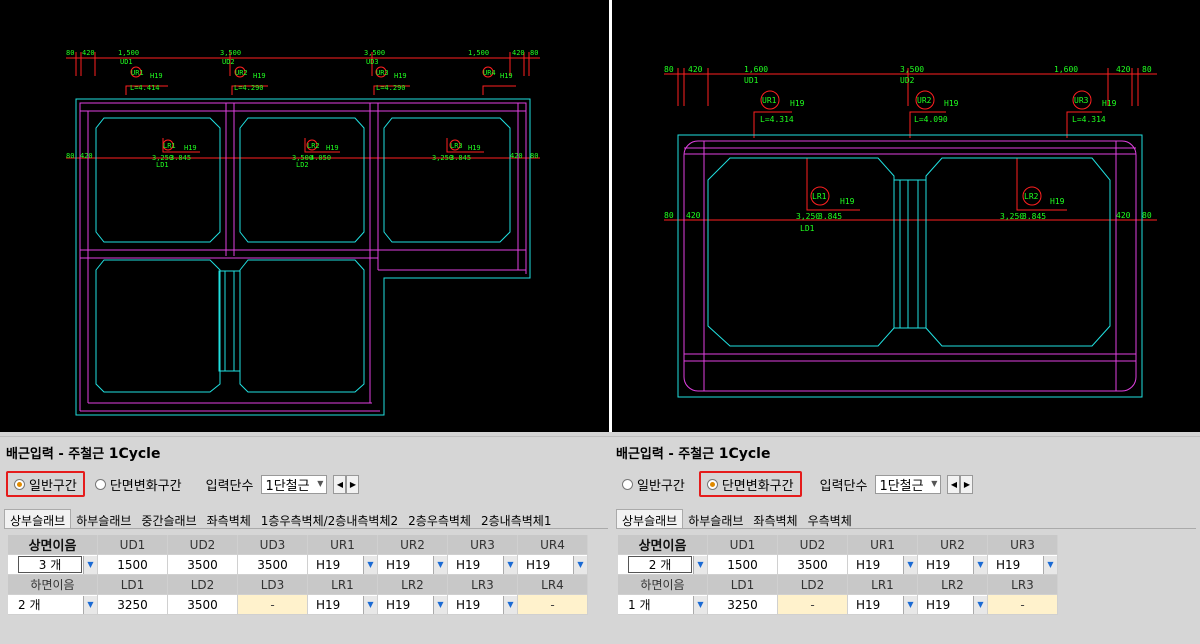 This screenshot has width=1200, height=644. Describe the element at coordinates (743, 585) in the screenshot. I see `grid-header: LD1` at that location.